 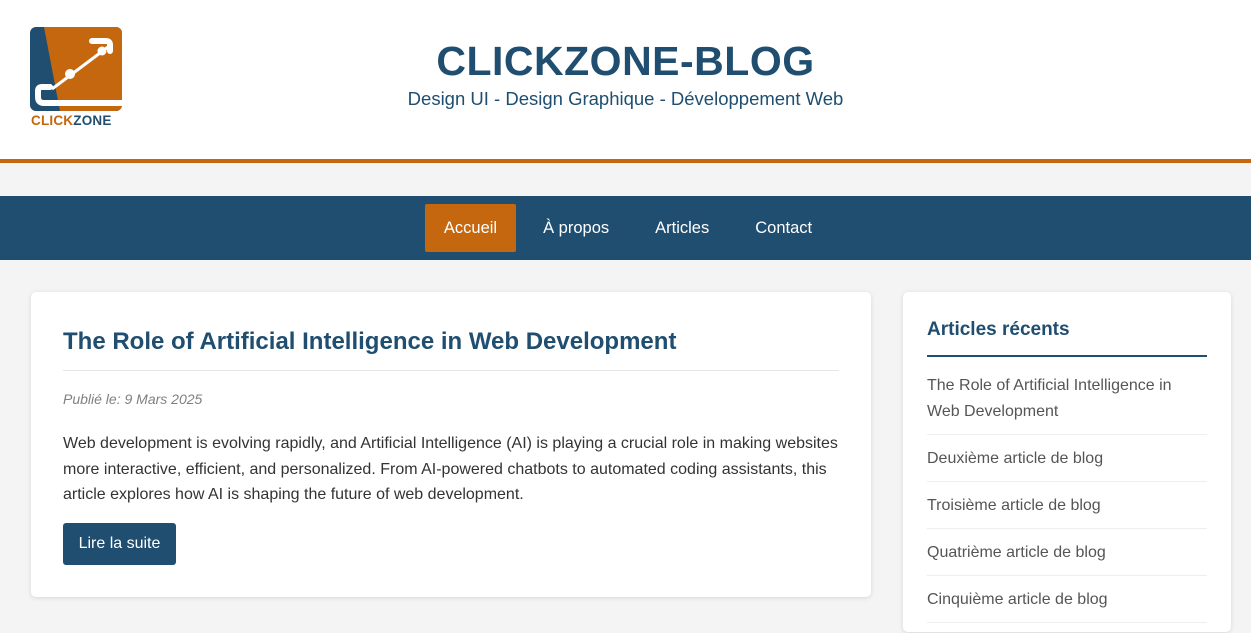 I want to click on main-nav: Accueil À propos Articles Contact, so click(x=625, y=228).